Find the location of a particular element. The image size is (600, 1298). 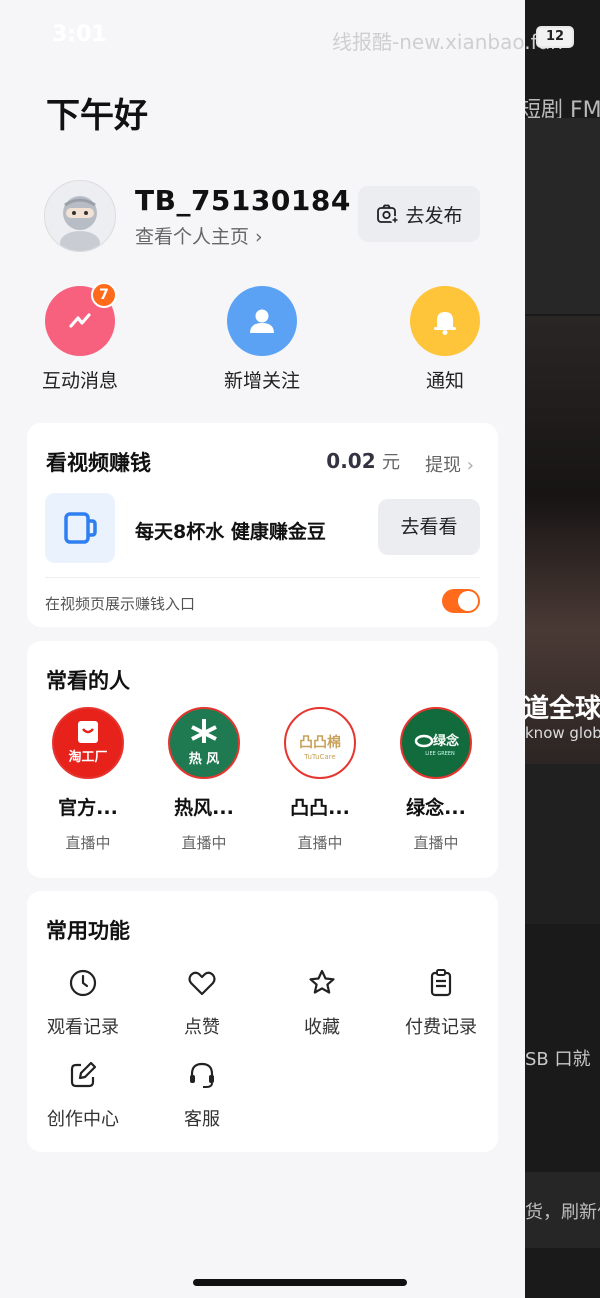

battery-icon: 12 is located at coordinates (555, 37).